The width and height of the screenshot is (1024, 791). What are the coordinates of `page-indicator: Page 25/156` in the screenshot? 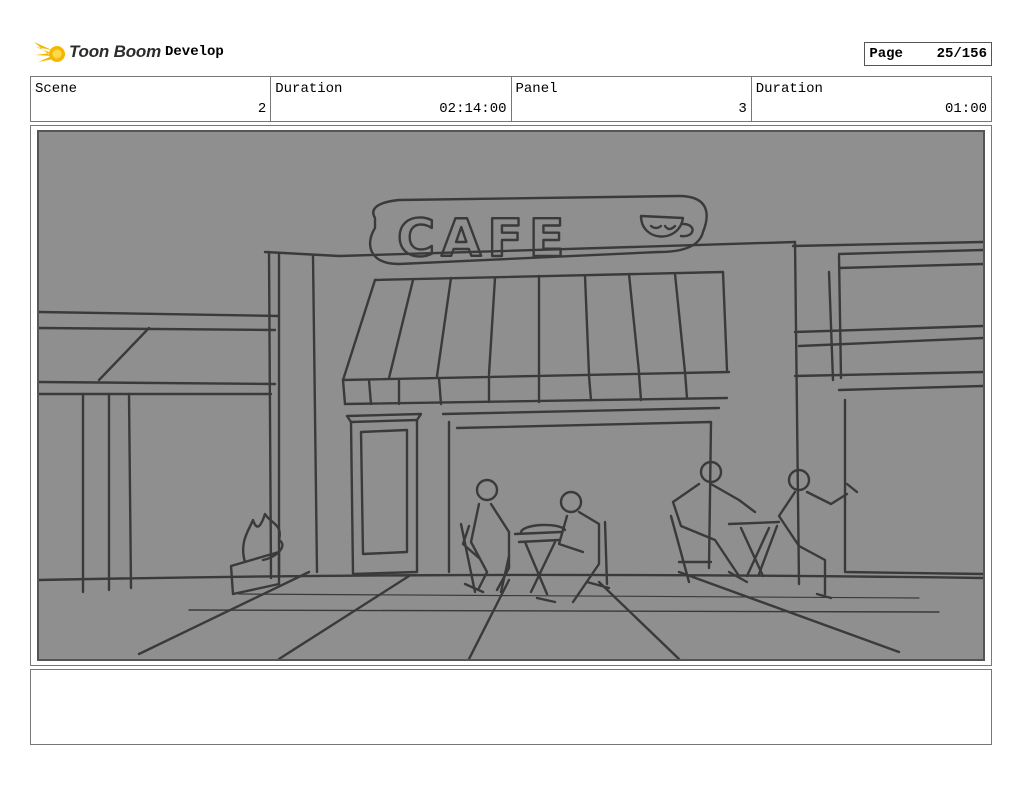 It's located at (928, 54).